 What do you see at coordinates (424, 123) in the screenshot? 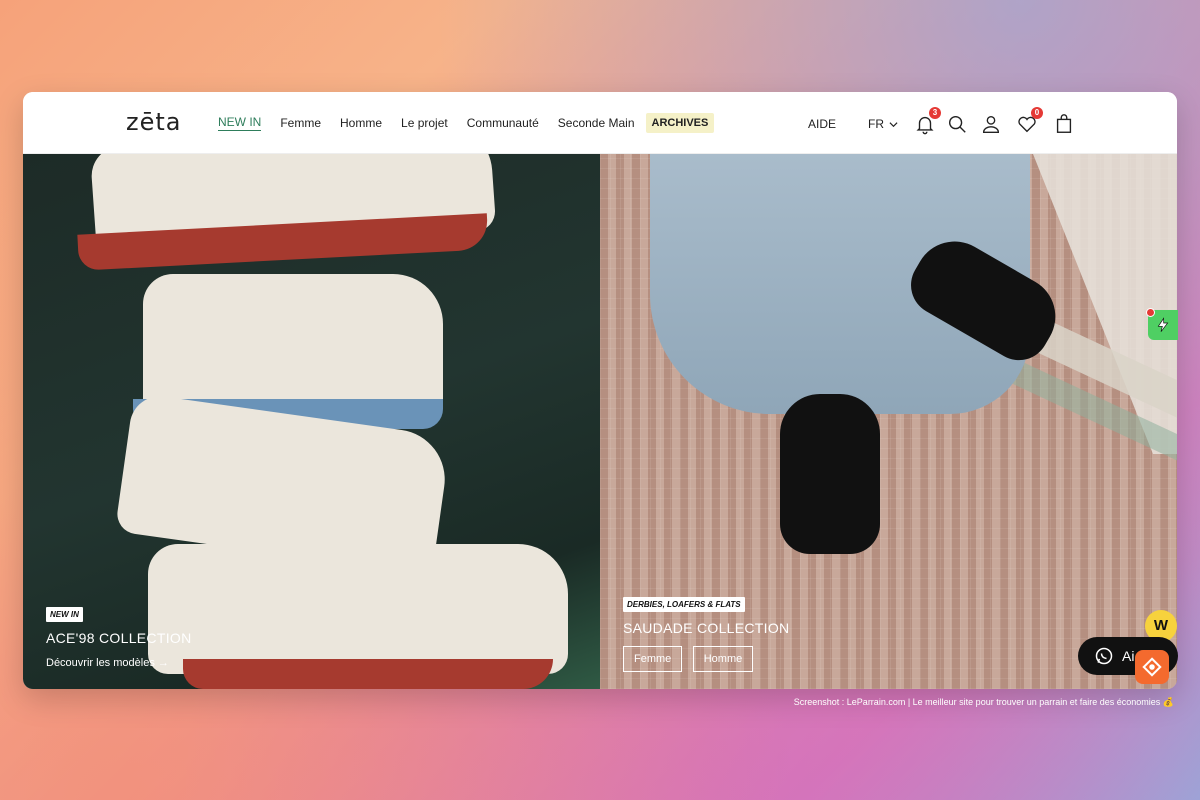
I see `nav-le-projet: Le projet` at bounding box center [424, 123].